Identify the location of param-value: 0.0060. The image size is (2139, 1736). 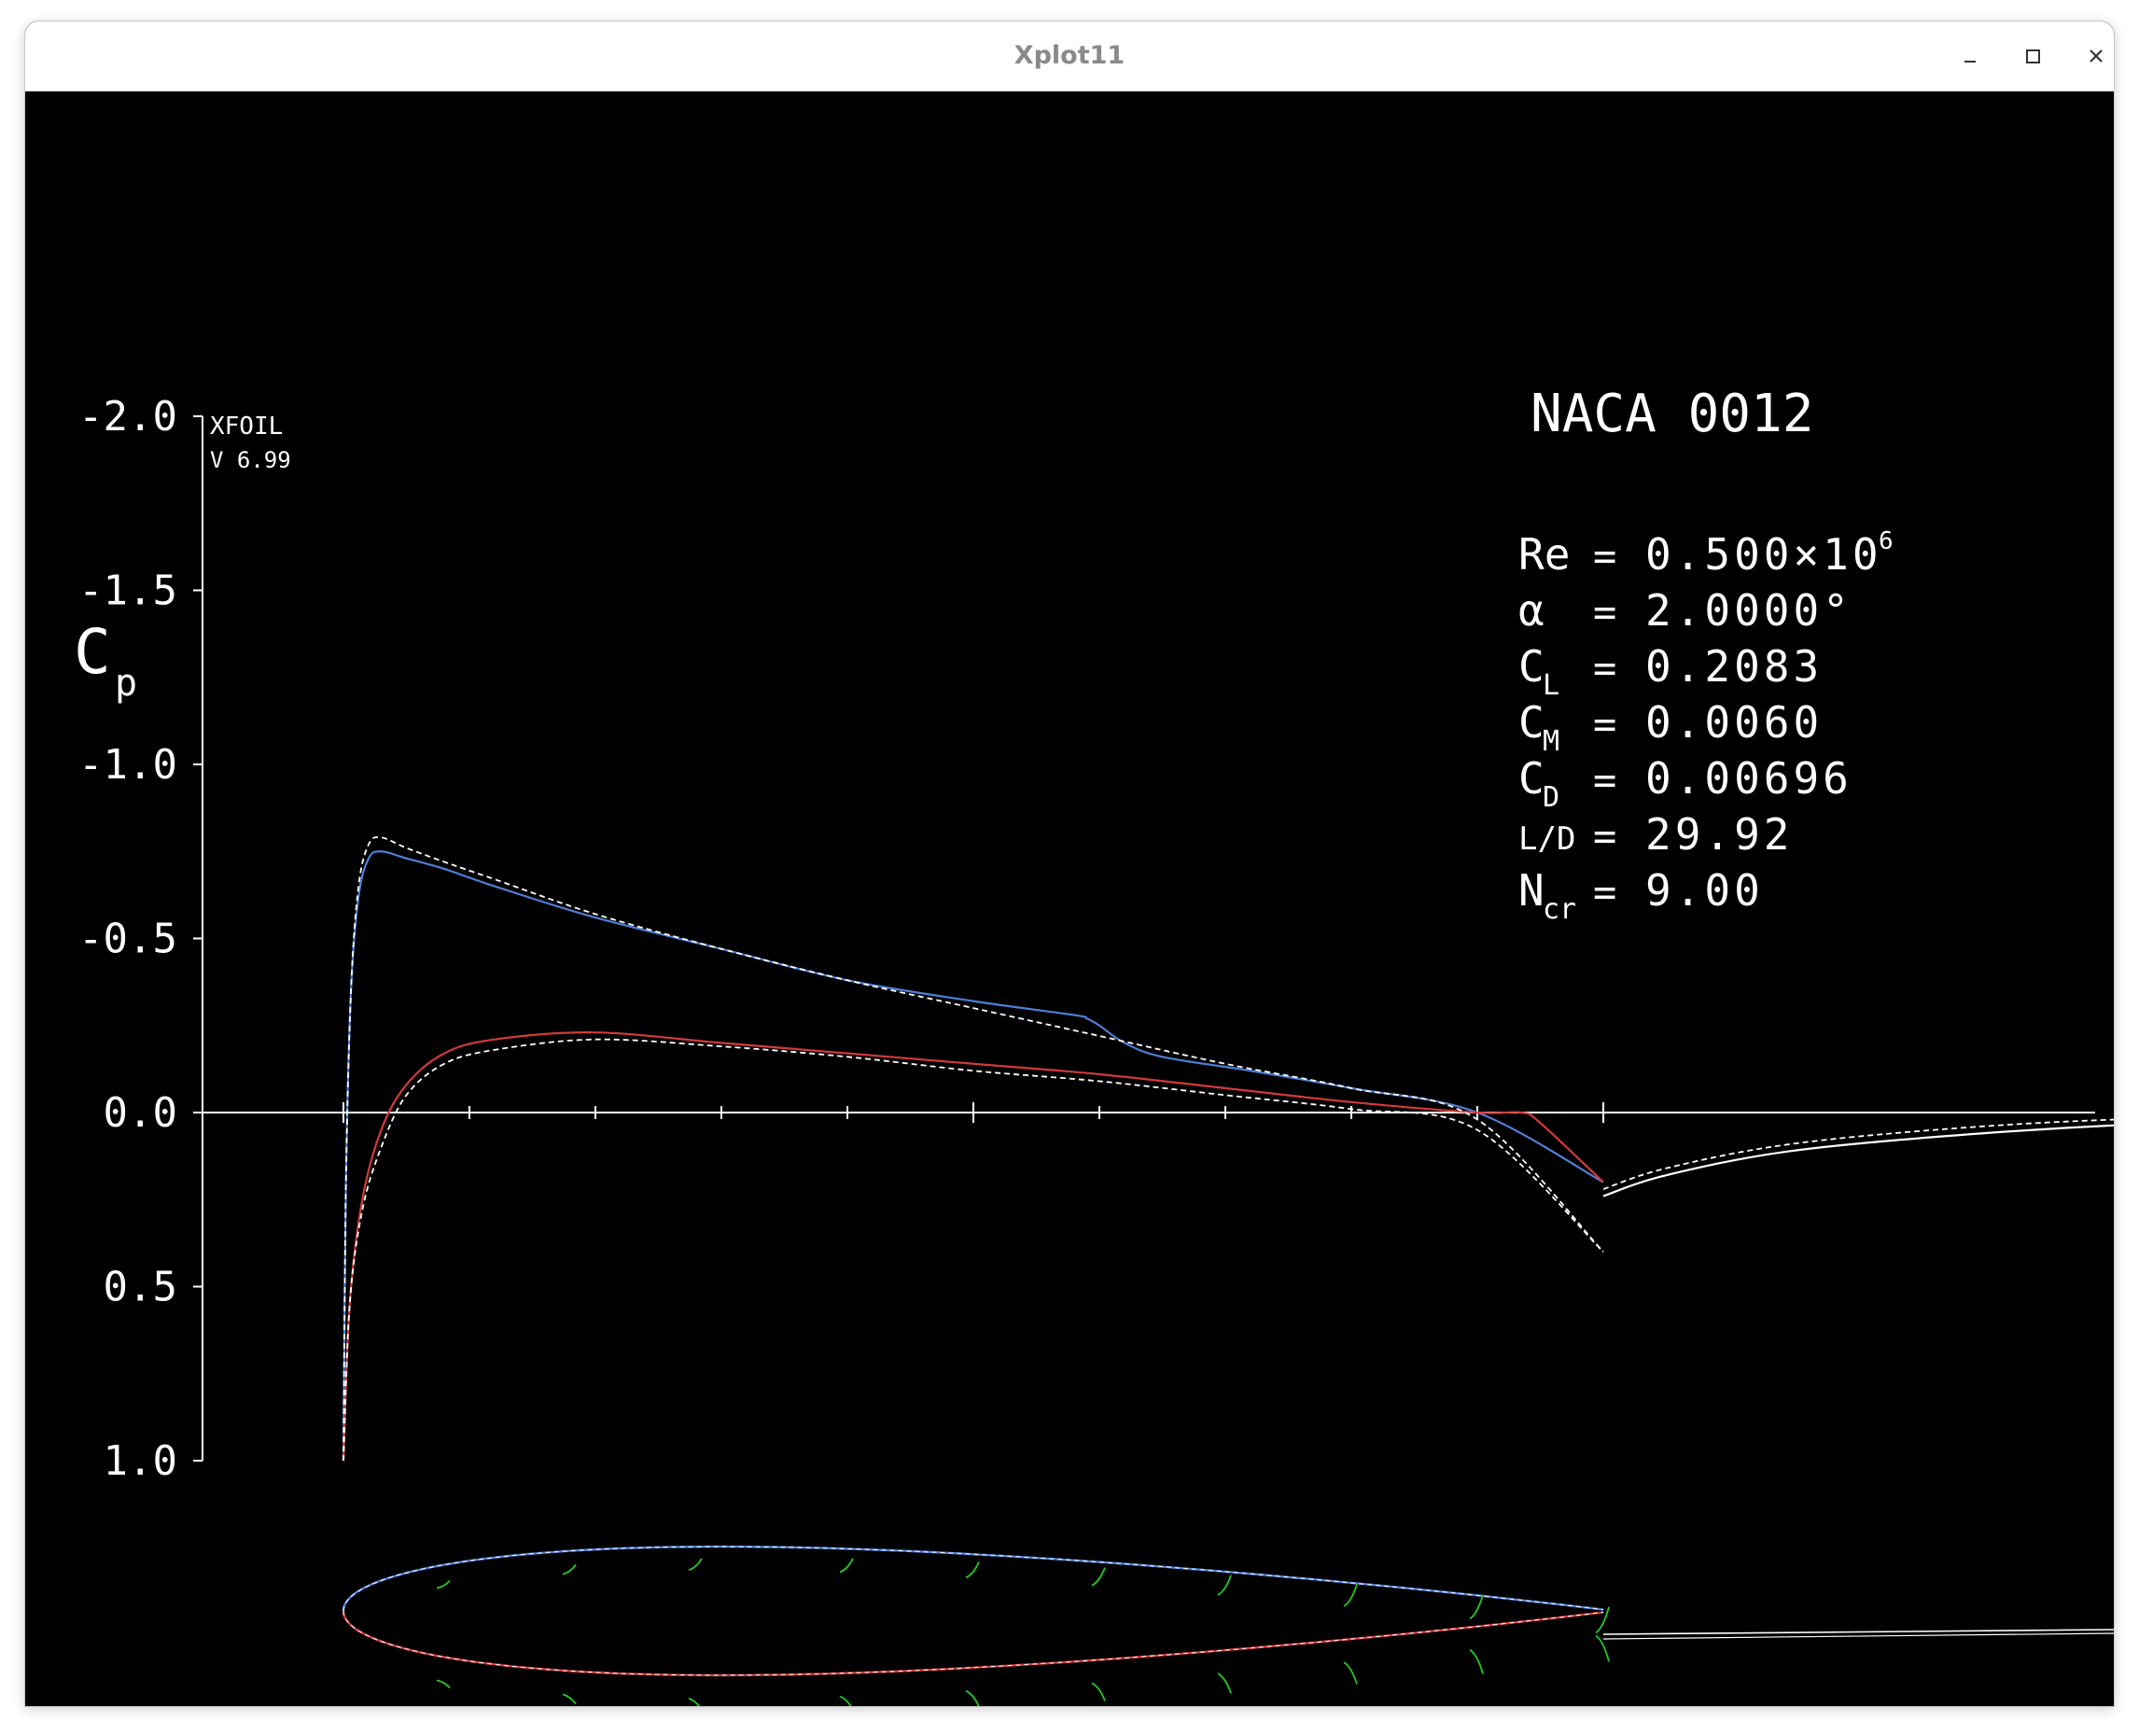
(1734, 722).